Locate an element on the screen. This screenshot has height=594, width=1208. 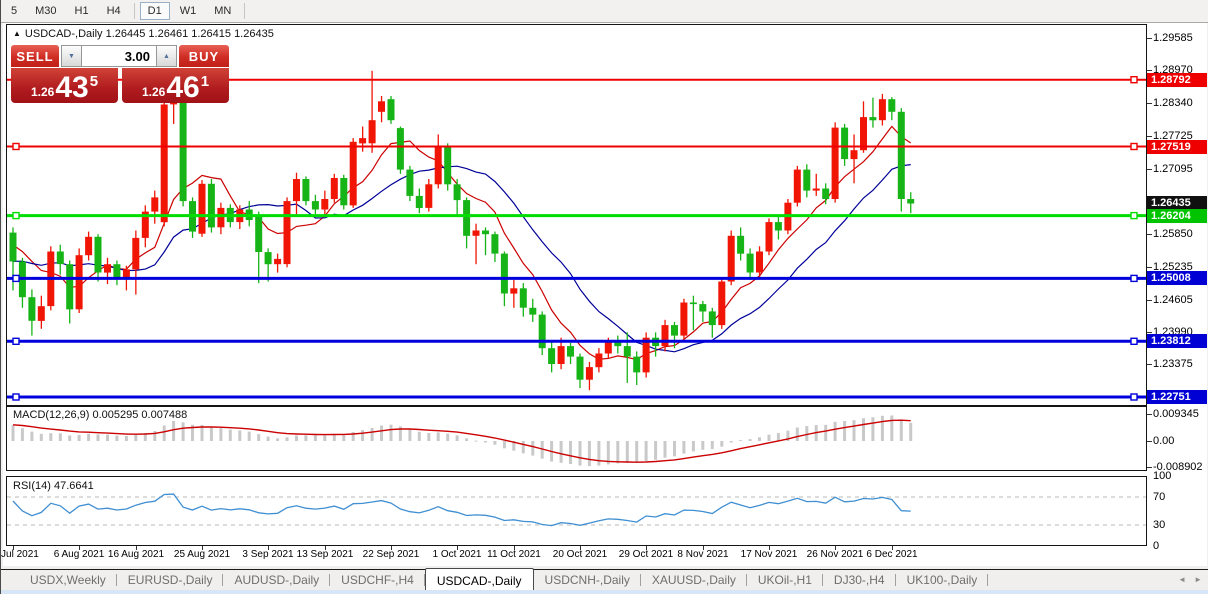
buy-button: BUY is located at coordinates (204, 56).